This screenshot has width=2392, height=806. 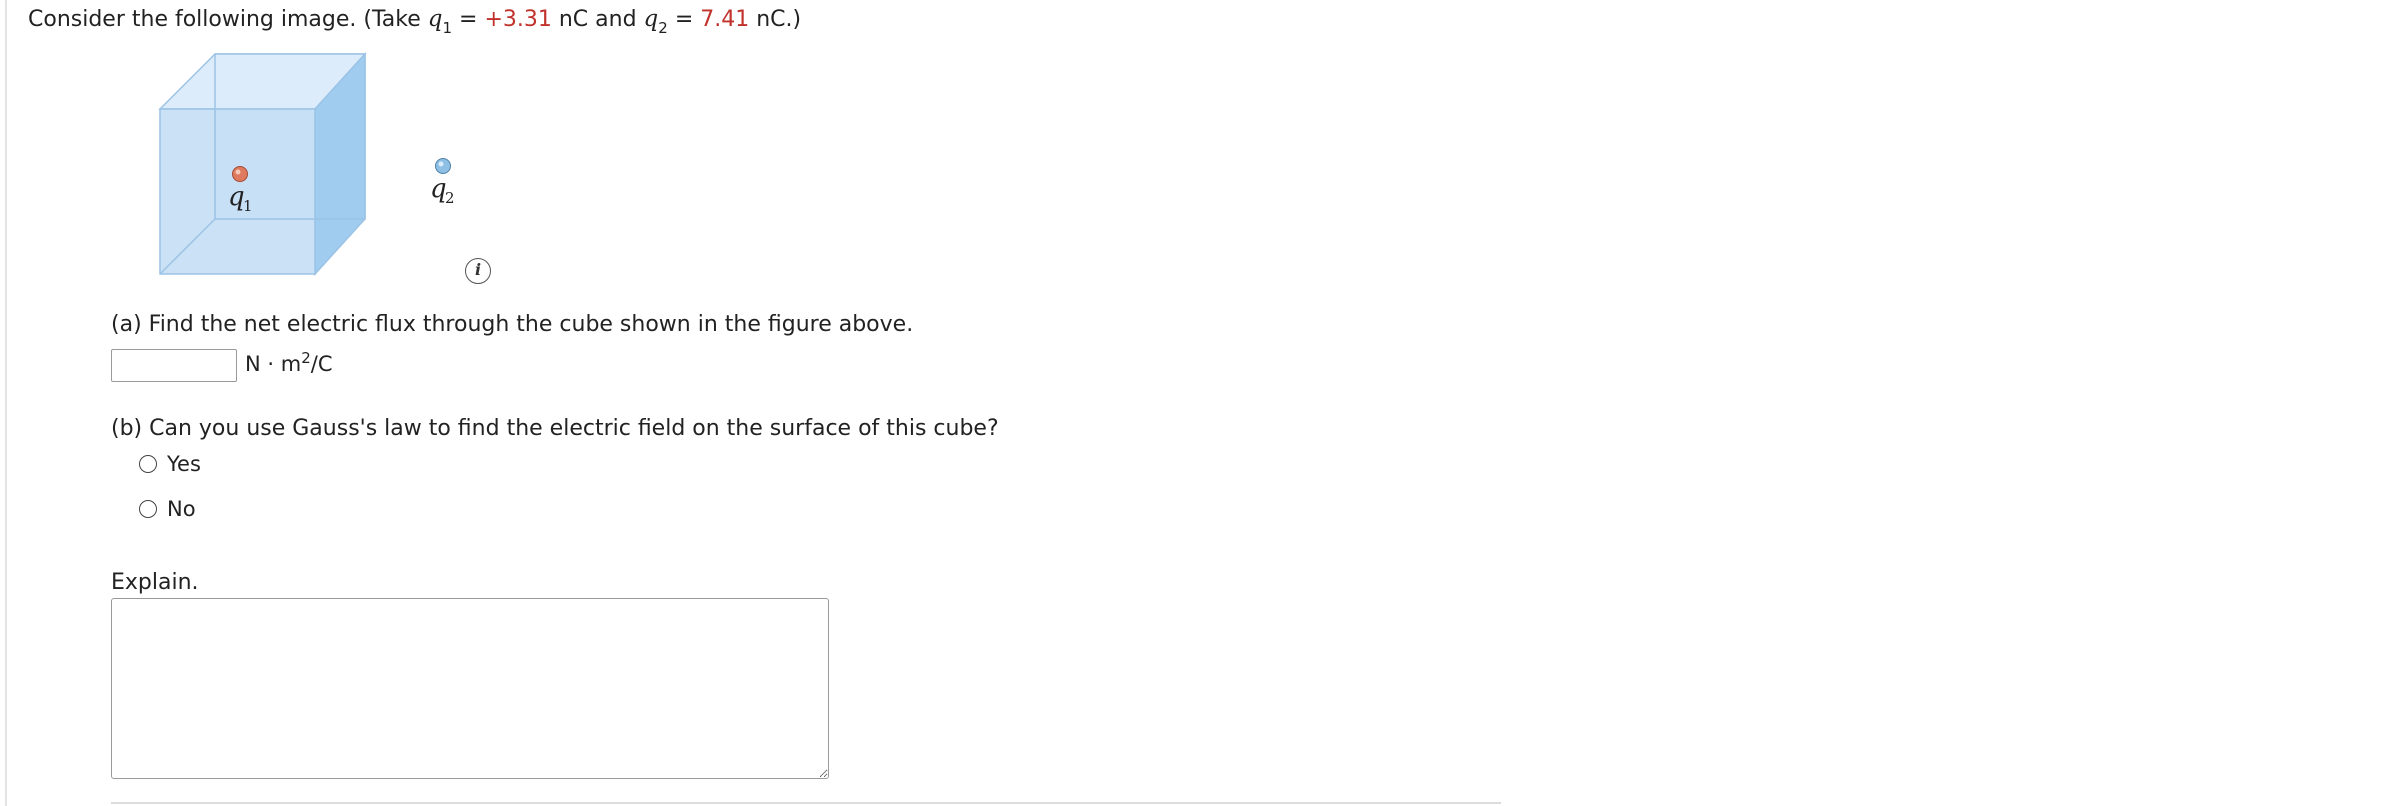 I want to click on radio-button-no, so click(x=148, y=509).